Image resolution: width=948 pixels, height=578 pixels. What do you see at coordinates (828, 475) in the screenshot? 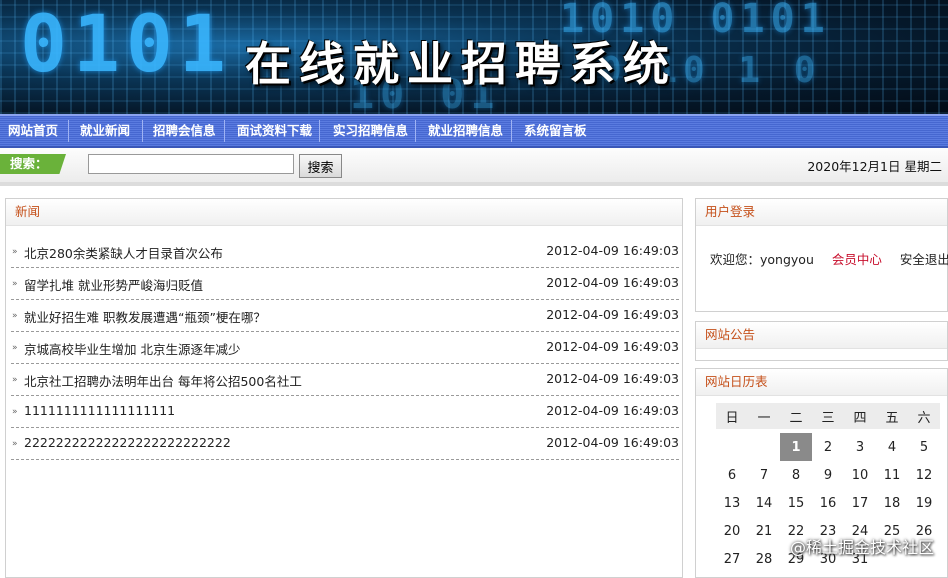
I see `calendar-day: 9` at bounding box center [828, 475].